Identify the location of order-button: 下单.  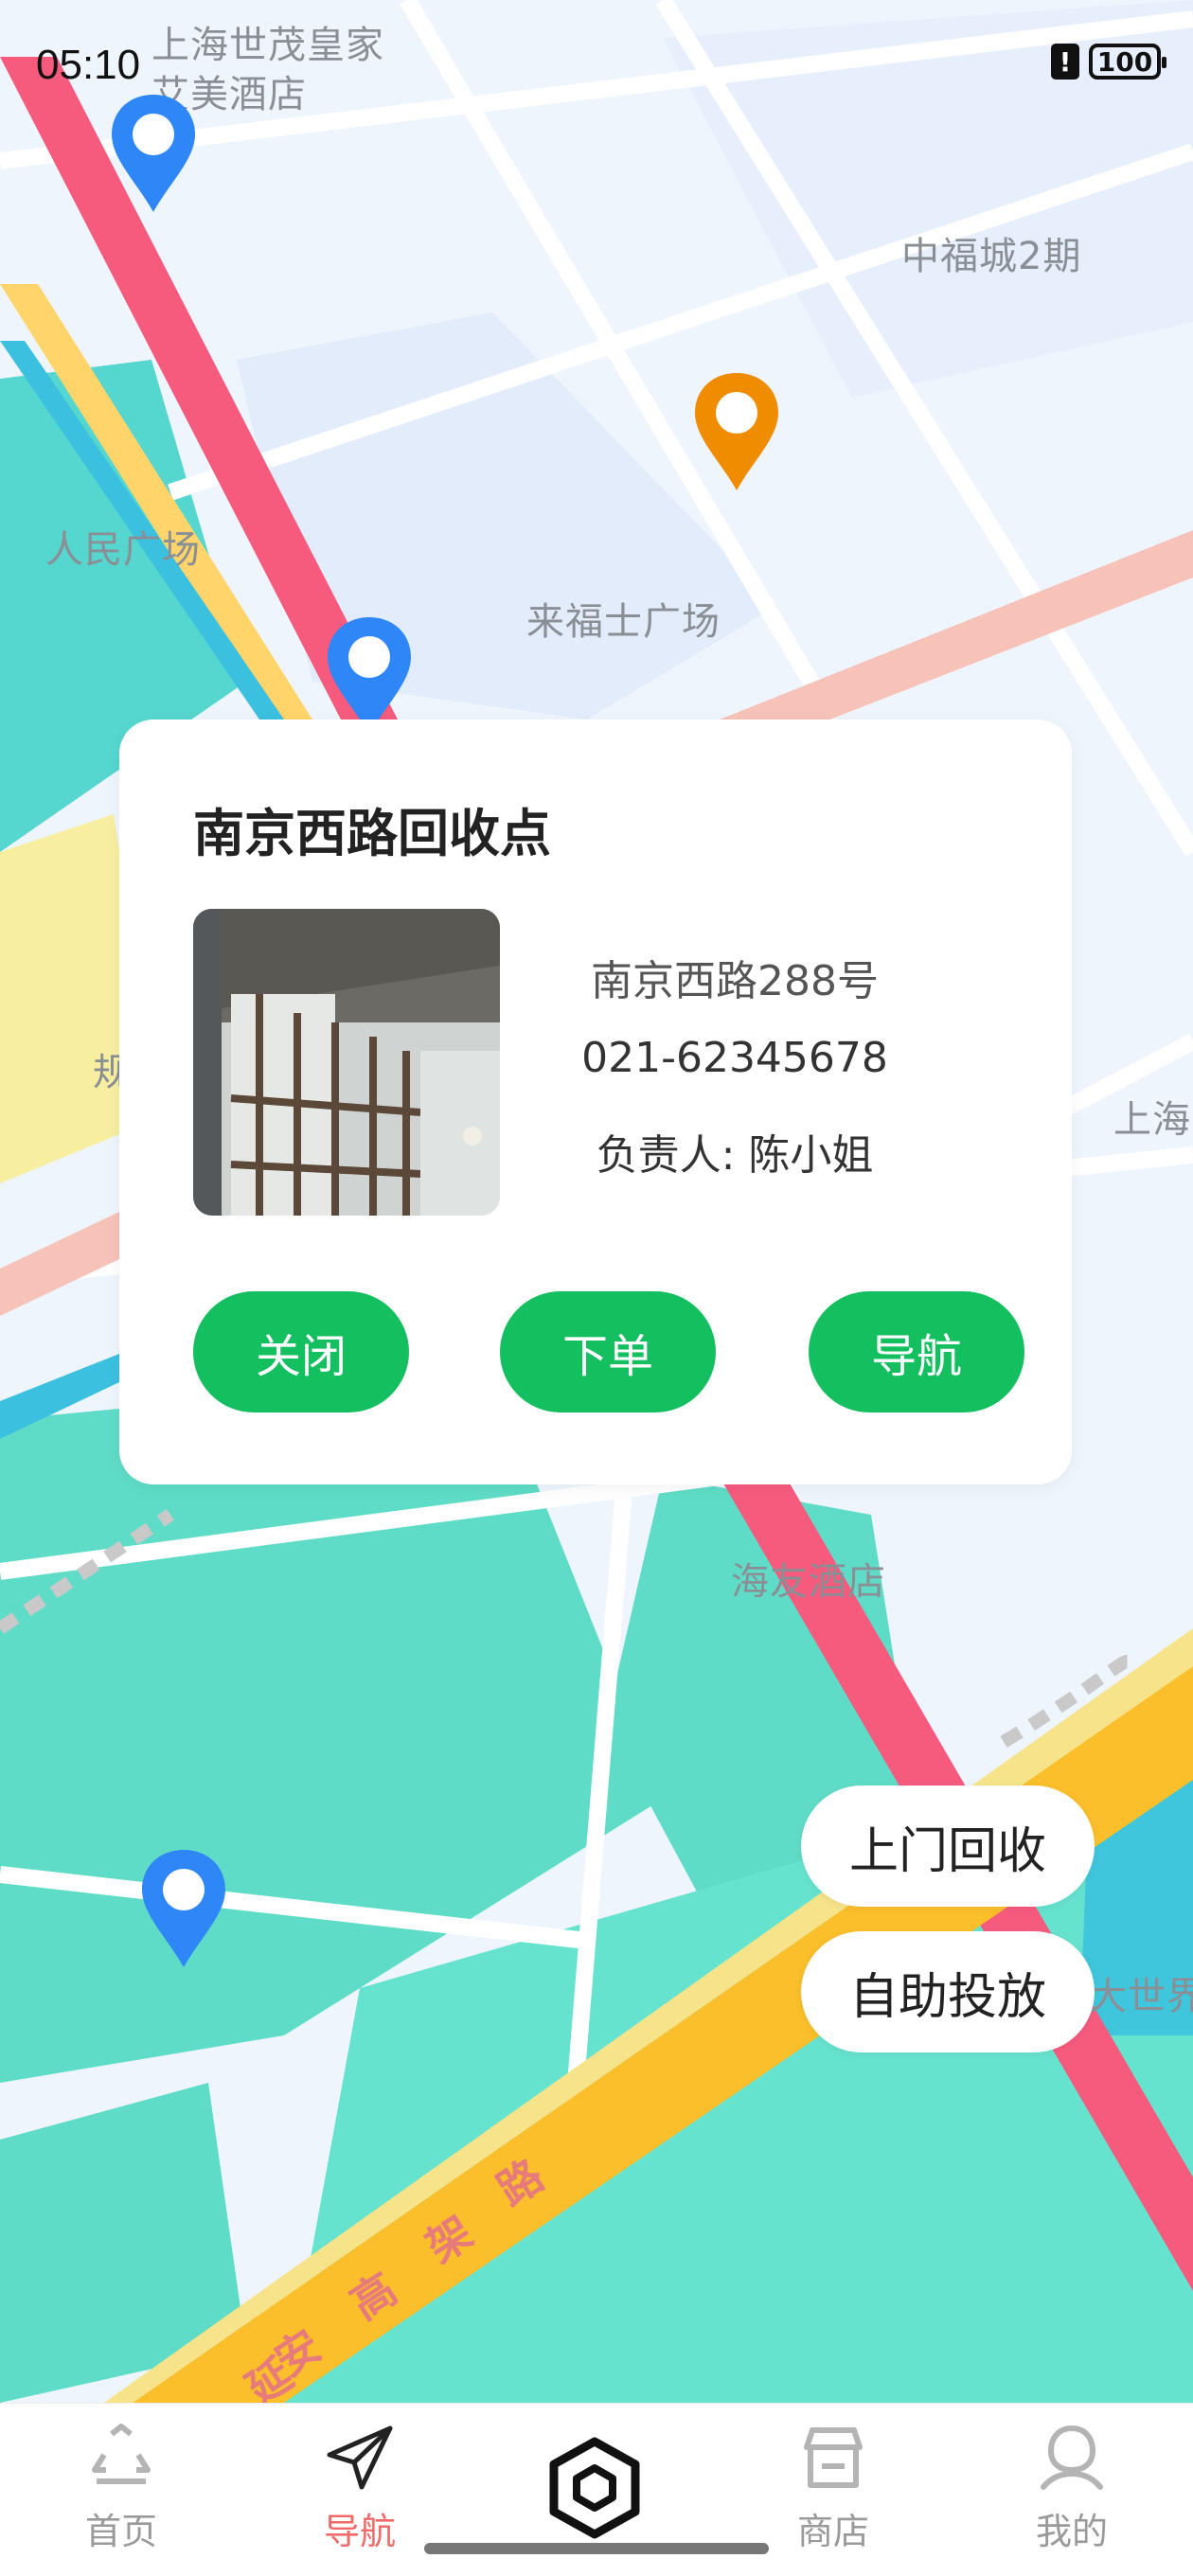
(608, 1352).